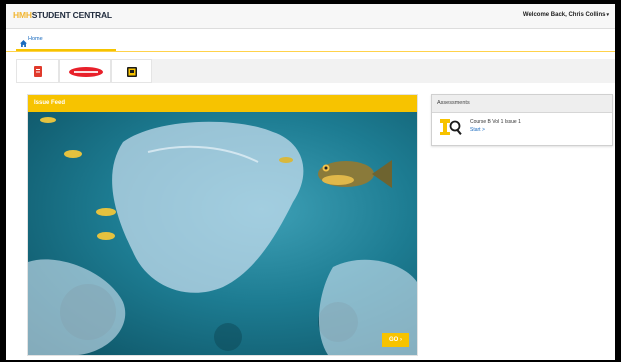 Image resolution: width=621 pixels, height=362 pixels. What do you see at coordinates (310, 40) in the screenshot?
I see `main-nav: Home` at bounding box center [310, 40].